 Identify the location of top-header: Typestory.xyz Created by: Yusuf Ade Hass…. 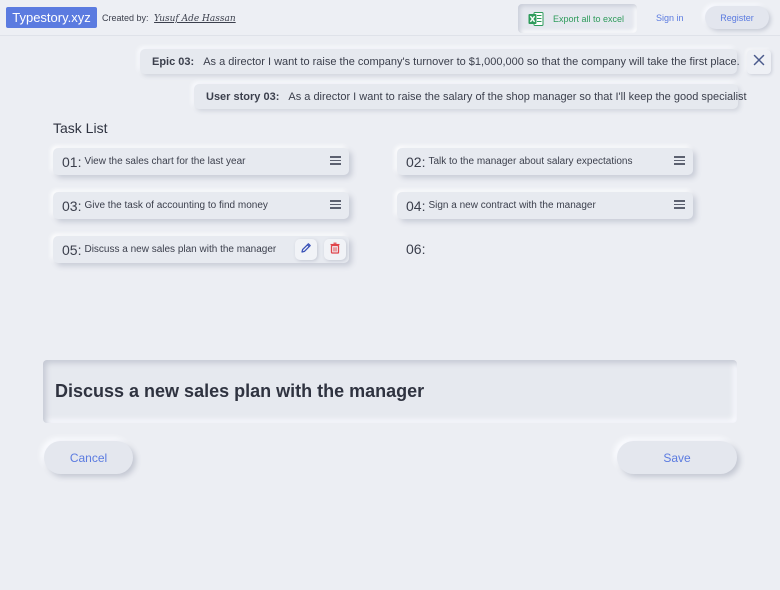
(390, 18).